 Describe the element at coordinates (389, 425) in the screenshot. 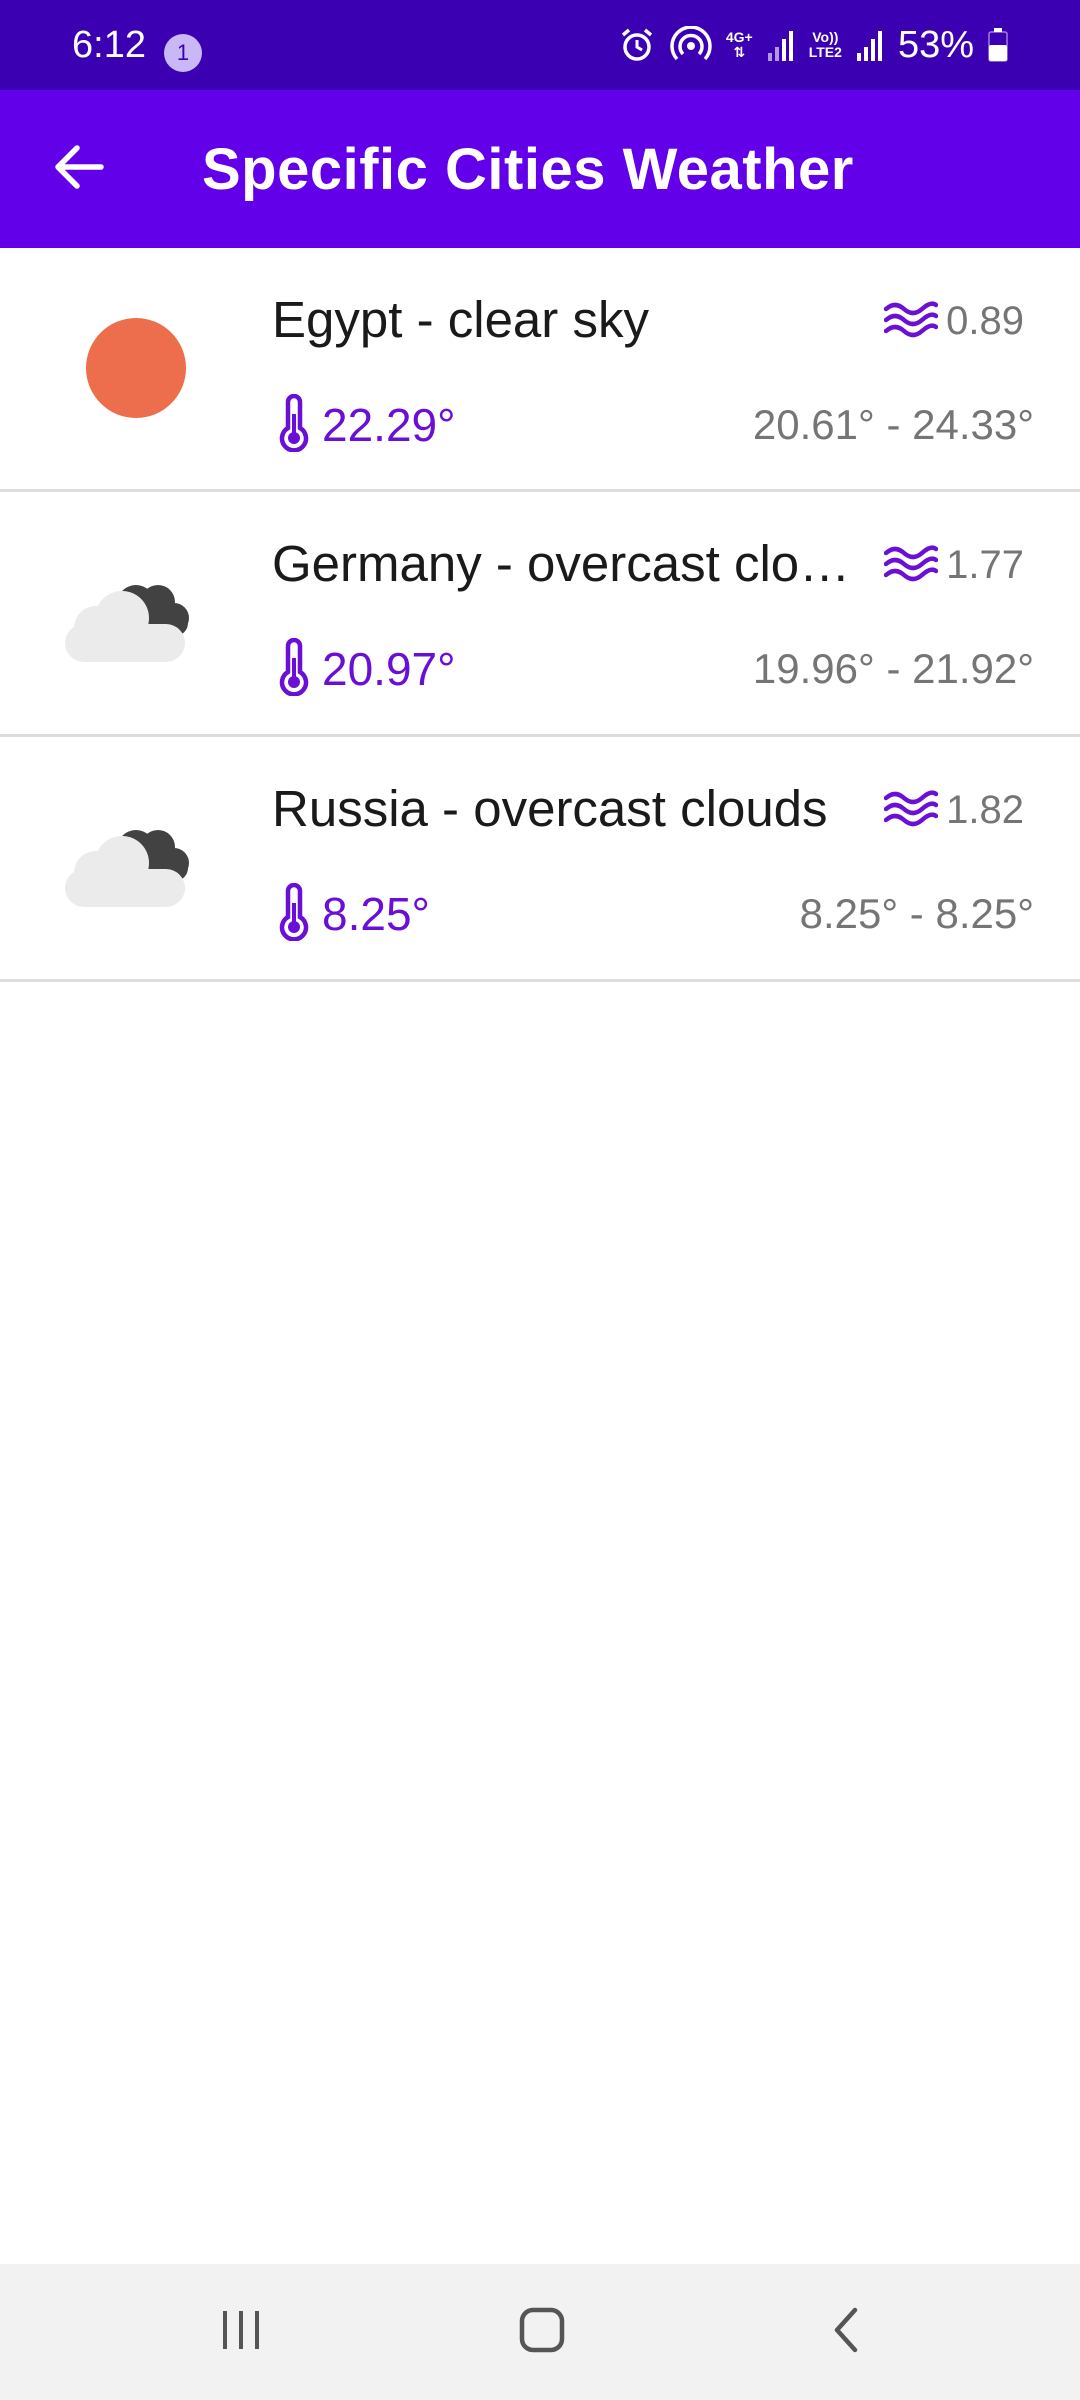

I see `temperature-value: 22.29°` at that location.